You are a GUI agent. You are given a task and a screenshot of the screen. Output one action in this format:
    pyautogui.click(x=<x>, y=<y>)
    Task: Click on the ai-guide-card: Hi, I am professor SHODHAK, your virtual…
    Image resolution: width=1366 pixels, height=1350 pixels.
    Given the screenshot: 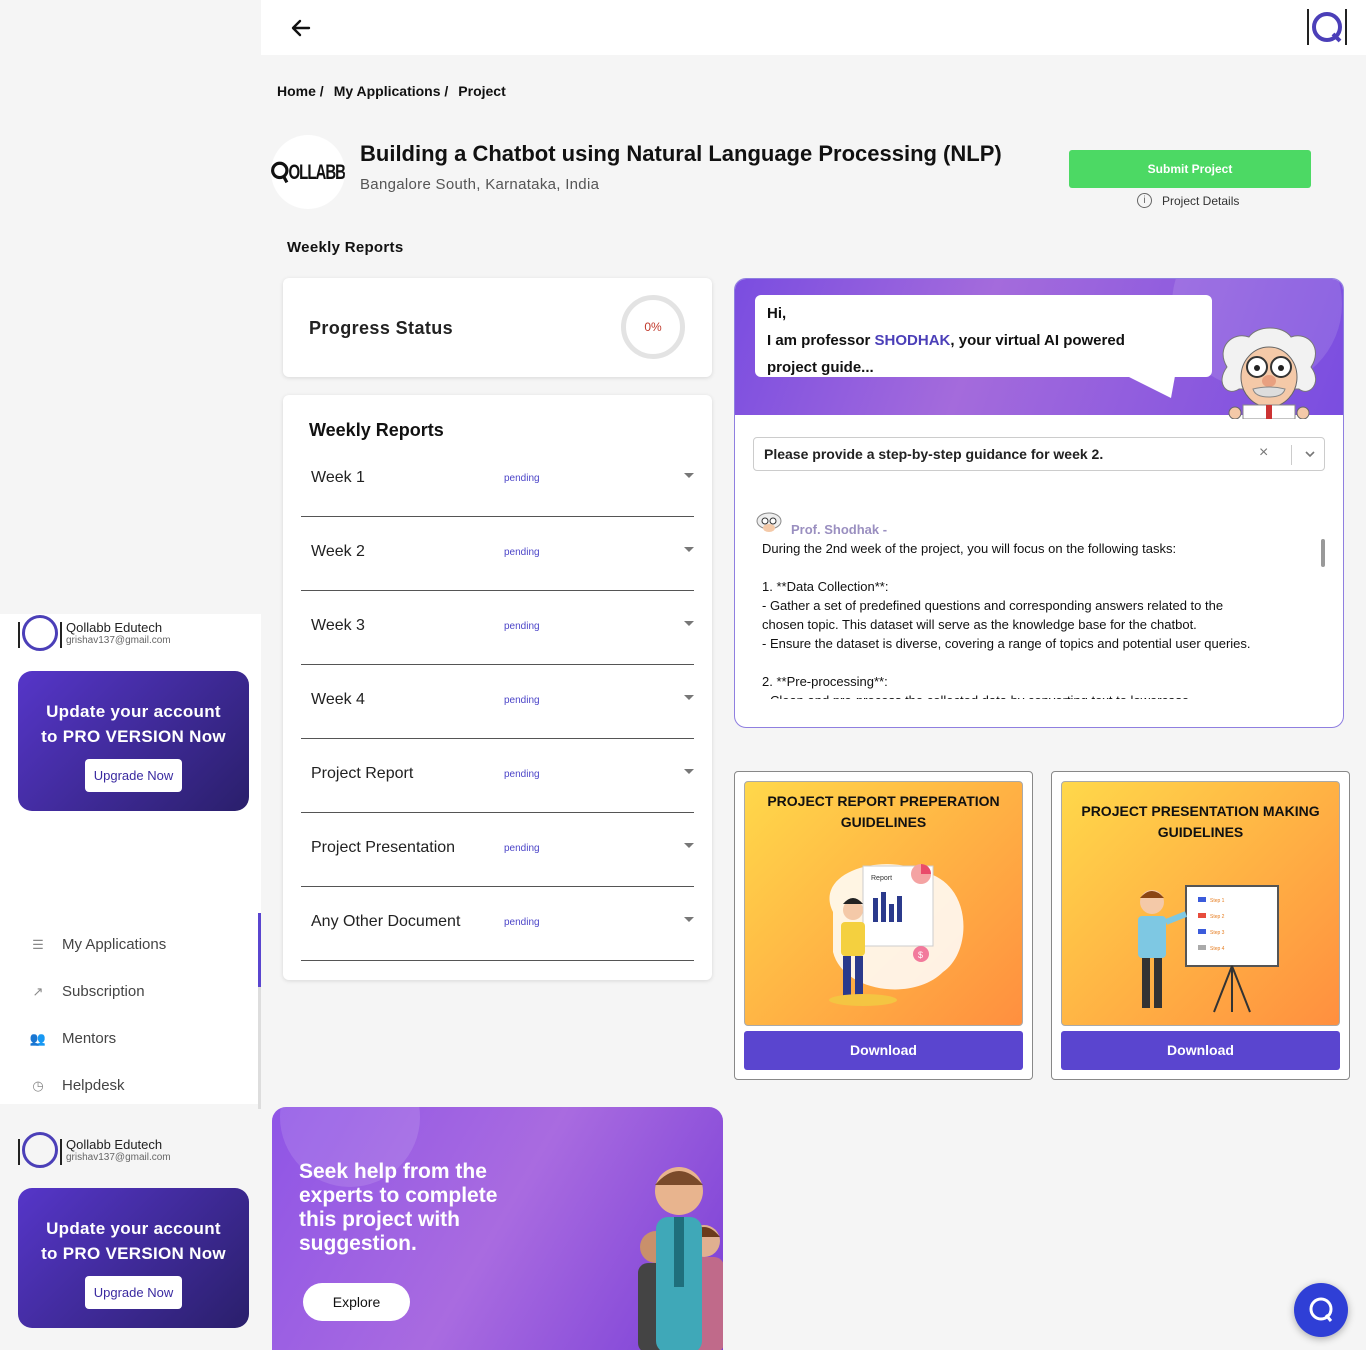 What is the action you would take?
    pyautogui.click(x=1039, y=503)
    